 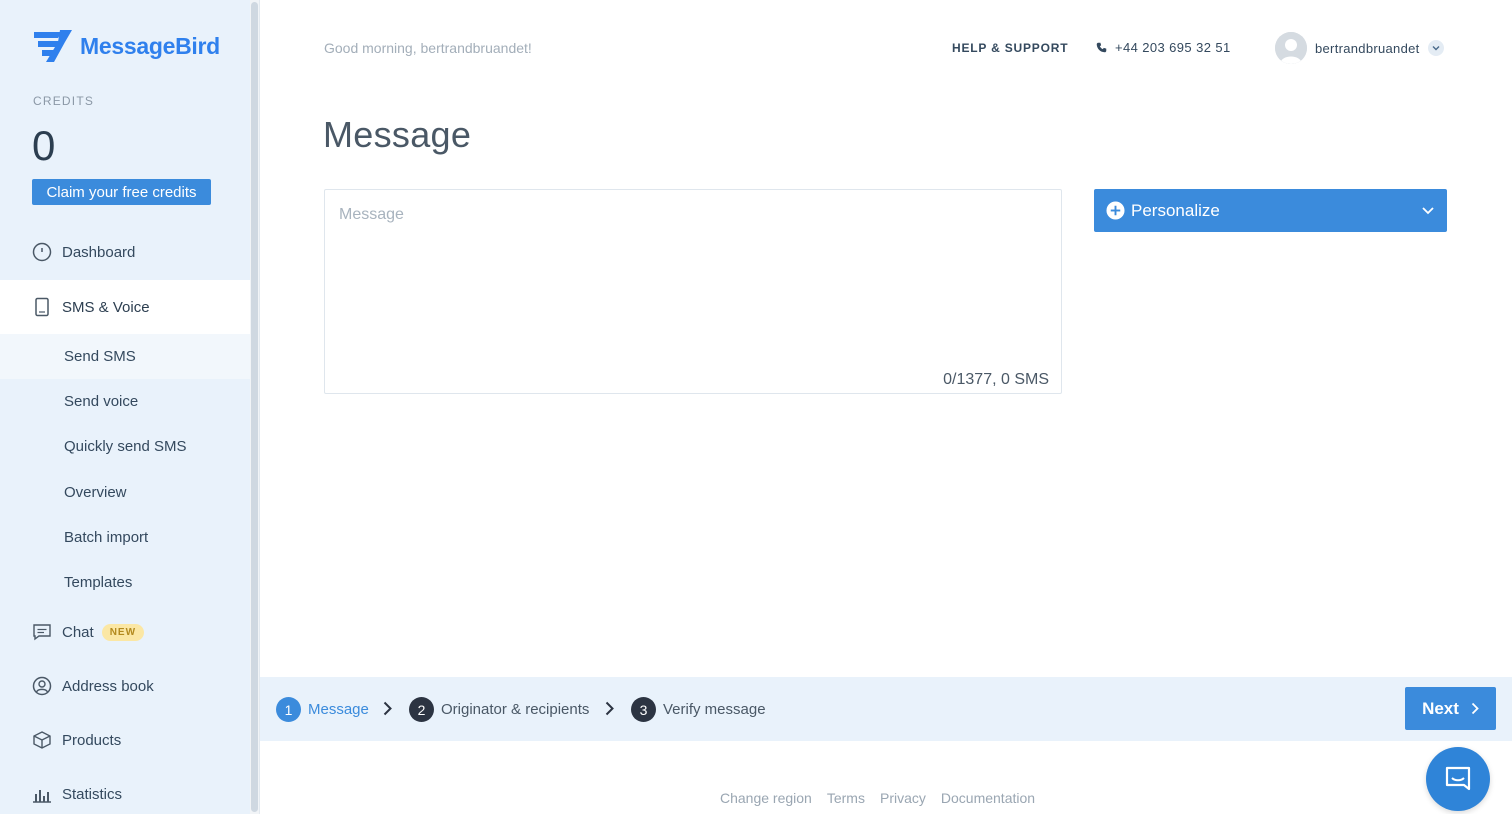 What do you see at coordinates (121, 192) in the screenshot?
I see `claim-credits-button: Claim your free credits` at bounding box center [121, 192].